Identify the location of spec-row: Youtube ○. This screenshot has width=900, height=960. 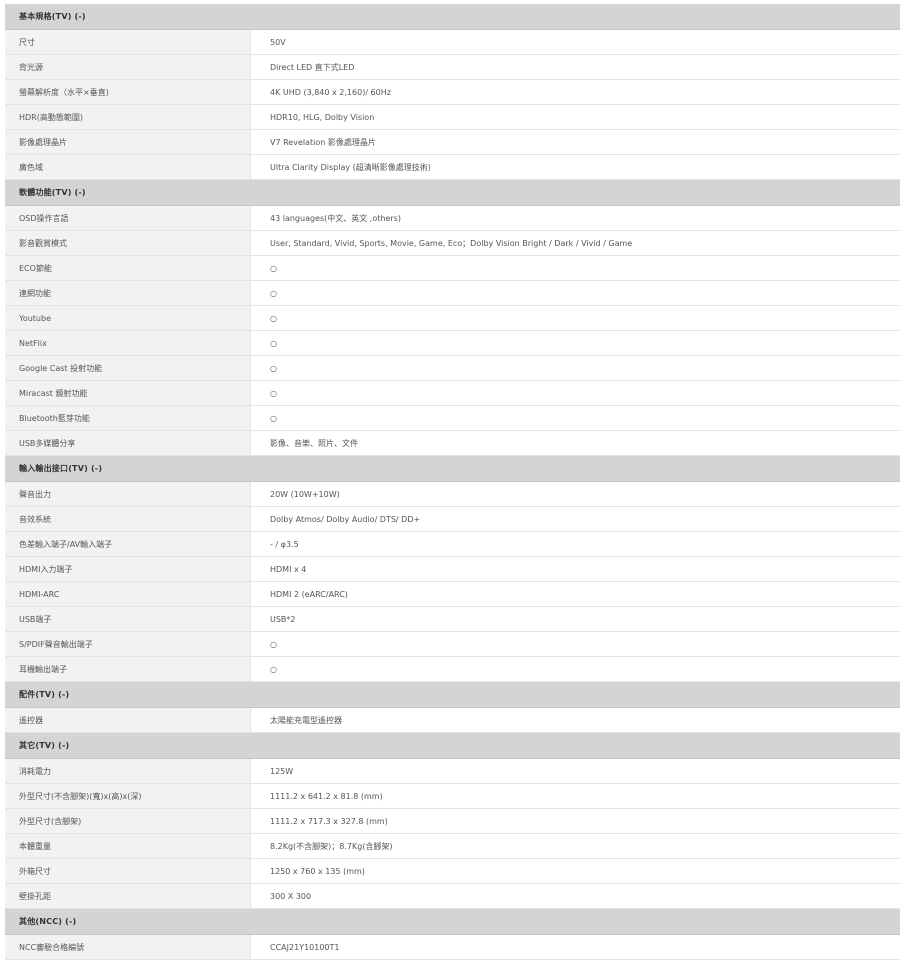
(452, 318).